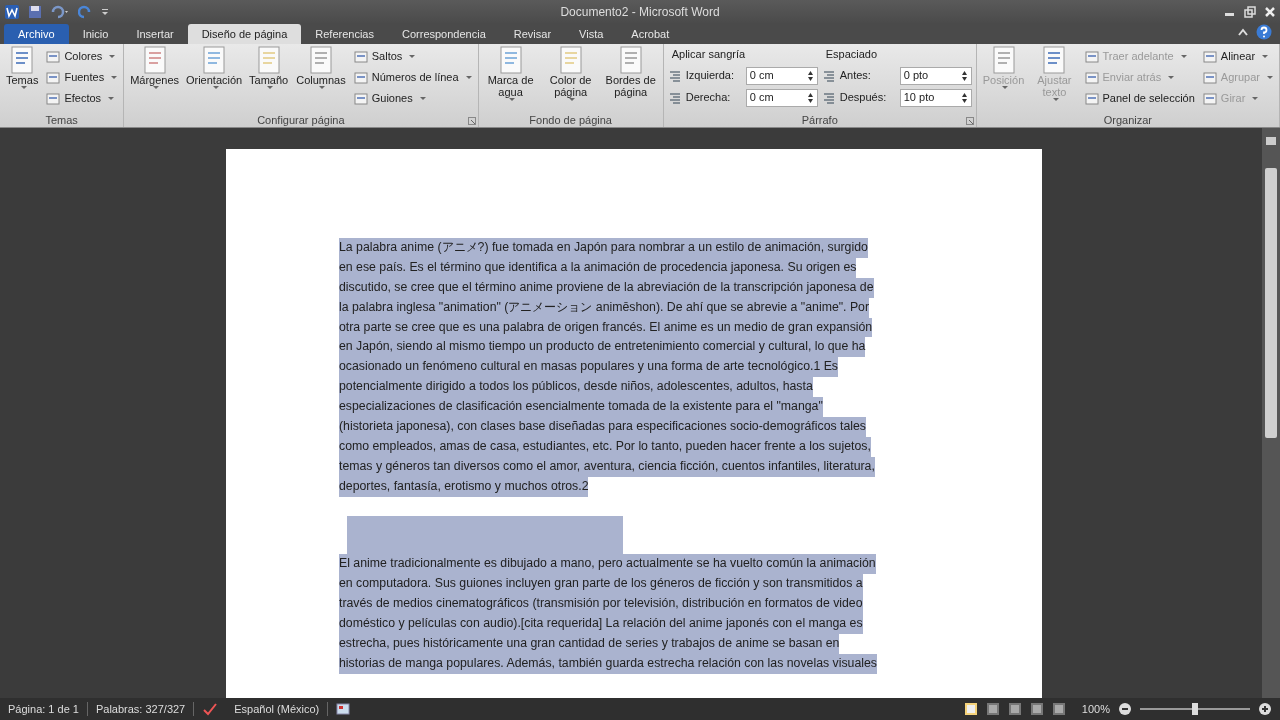 This screenshot has width=1280, height=720. Describe the element at coordinates (35, 12) in the screenshot. I see `save-icon` at that location.